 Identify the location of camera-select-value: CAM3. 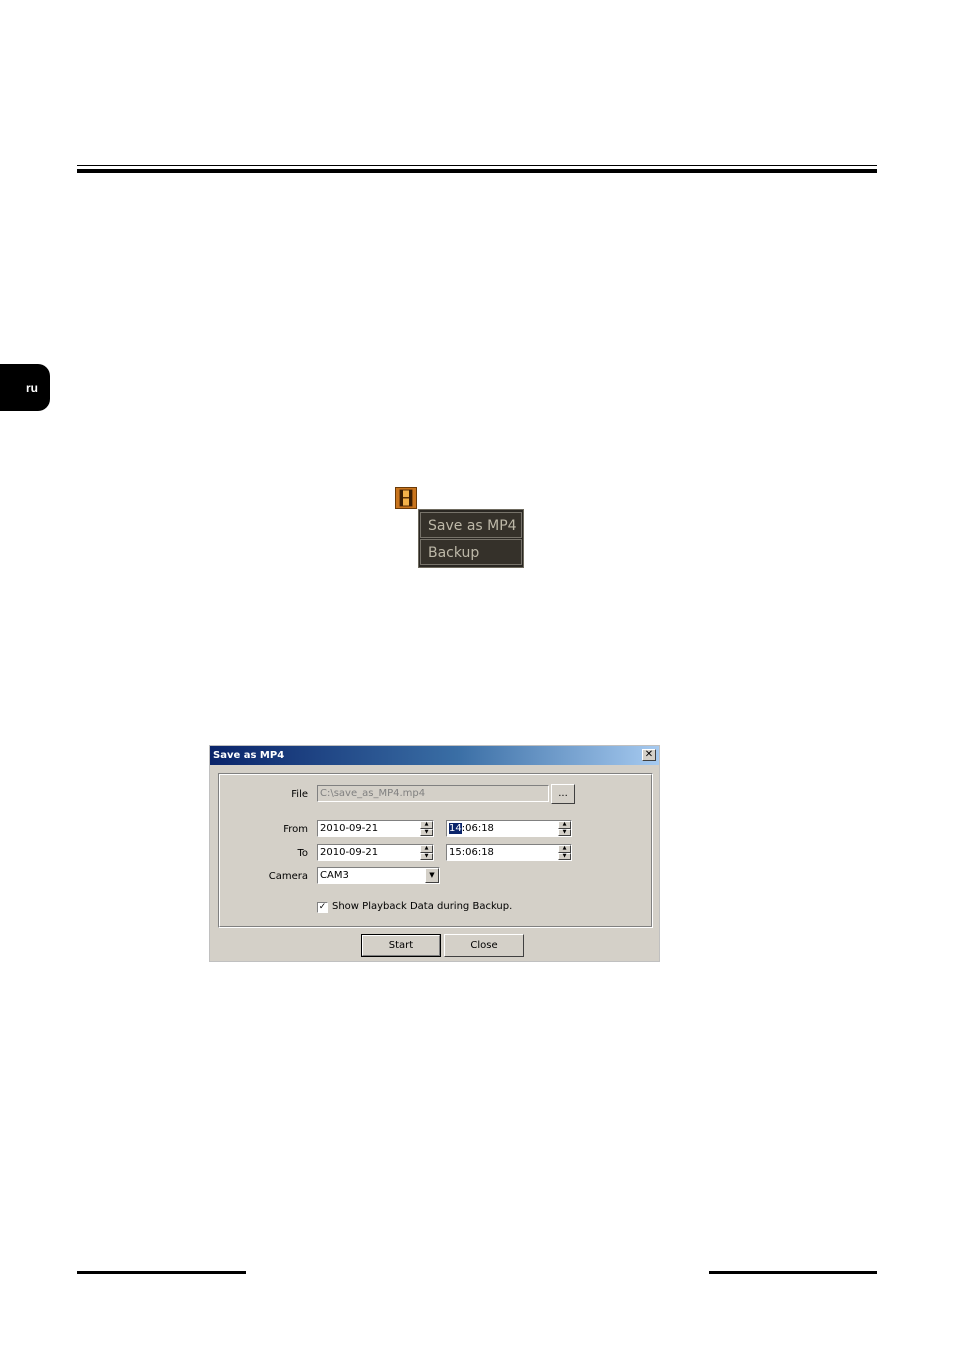
(334, 875).